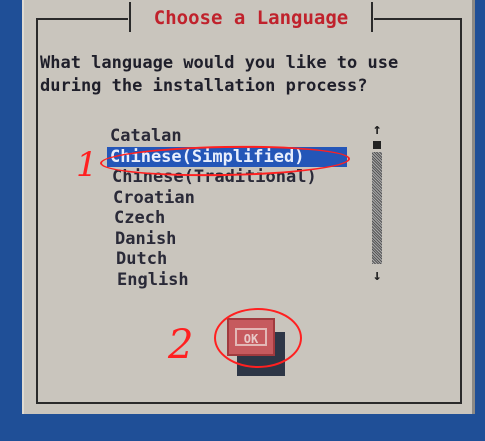 The width and height of the screenshot is (485, 441). What do you see at coordinates (227, 218) in the screenshot?
I see `list-item: Czech` at bounding box center [227, 218].